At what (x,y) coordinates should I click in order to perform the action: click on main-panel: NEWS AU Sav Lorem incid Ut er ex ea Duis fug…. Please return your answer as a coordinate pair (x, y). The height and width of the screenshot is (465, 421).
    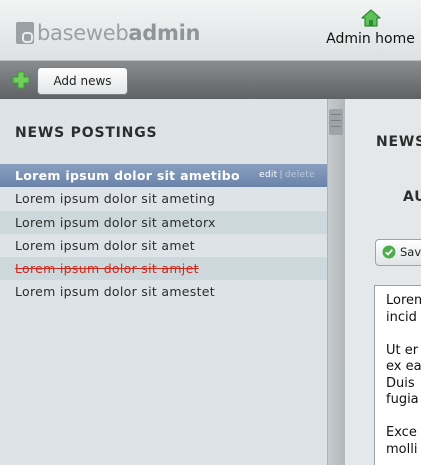
    Looking at the image, I should click on (383, 282).